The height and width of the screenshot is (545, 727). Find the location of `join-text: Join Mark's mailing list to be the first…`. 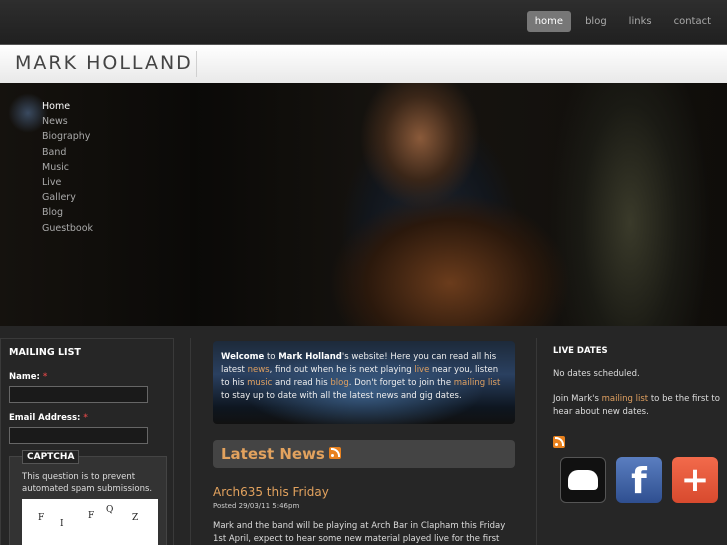

join-text: Join Mark's mailing list to be the first… is located at coordinates (636, 405).